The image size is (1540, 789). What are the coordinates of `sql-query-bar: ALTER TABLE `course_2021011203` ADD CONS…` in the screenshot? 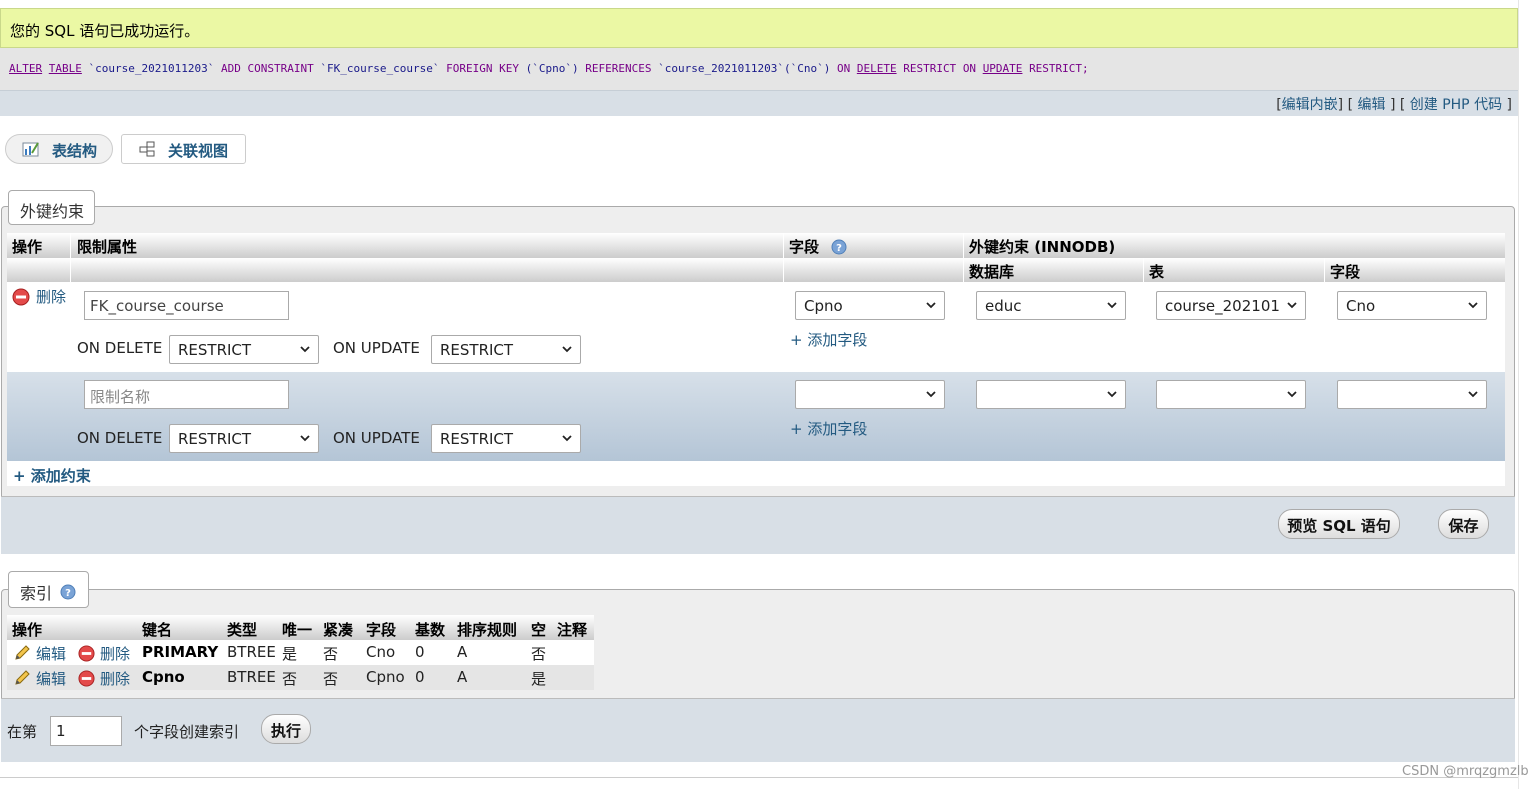 It's located at (759, 69).